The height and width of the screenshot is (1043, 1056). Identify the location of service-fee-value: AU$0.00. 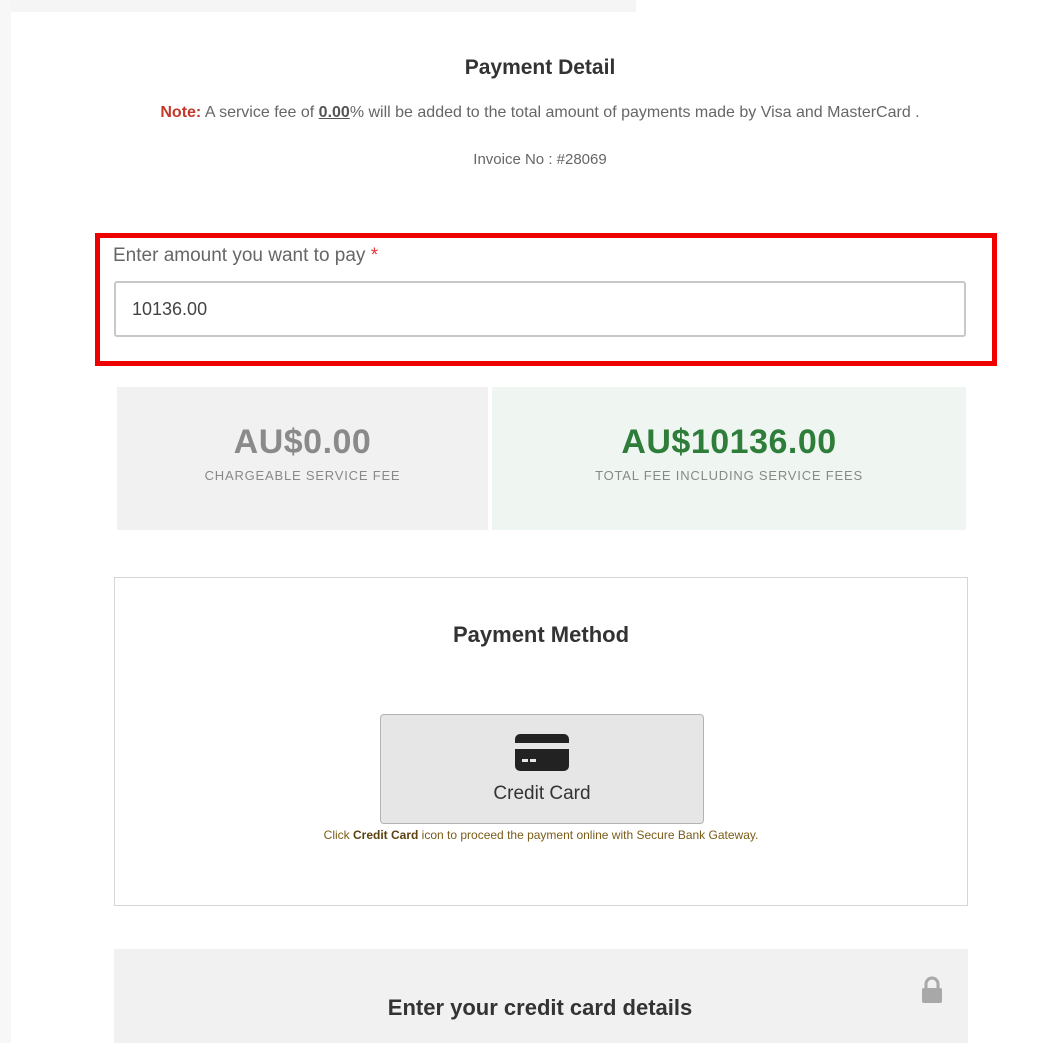
(302, 442).